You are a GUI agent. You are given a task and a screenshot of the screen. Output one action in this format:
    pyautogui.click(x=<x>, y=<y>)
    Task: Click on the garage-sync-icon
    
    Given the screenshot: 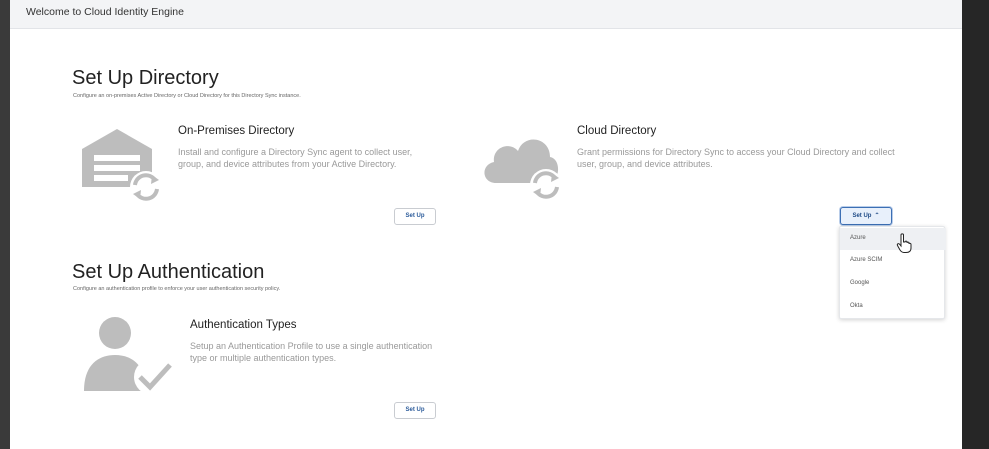 What is the action you would take?
    pyautogui.click(x=122, y=166)
    